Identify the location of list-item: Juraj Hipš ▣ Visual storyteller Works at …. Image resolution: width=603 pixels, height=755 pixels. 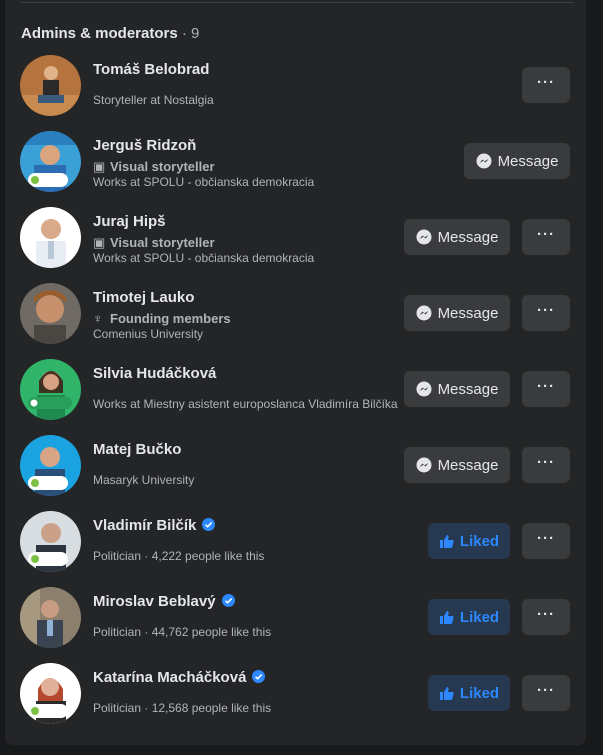
(295, 245).